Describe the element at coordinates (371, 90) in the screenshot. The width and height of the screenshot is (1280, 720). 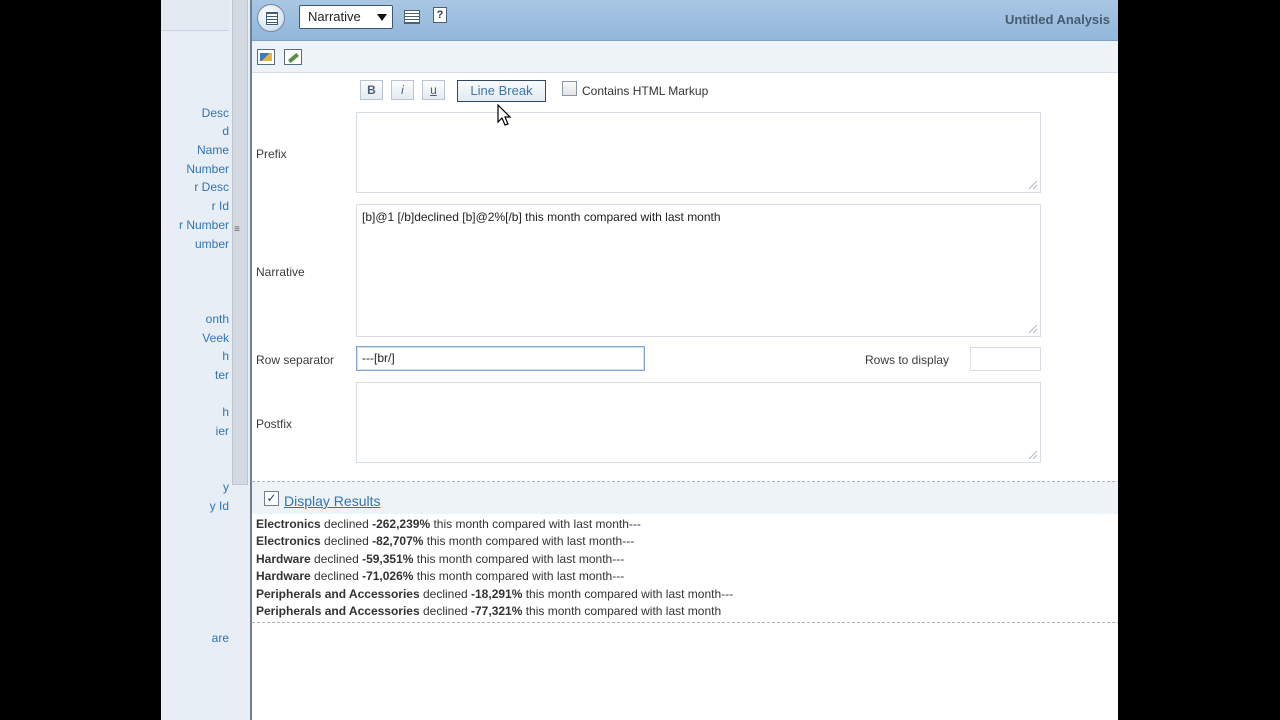
I see `bold-button: B` at that location.